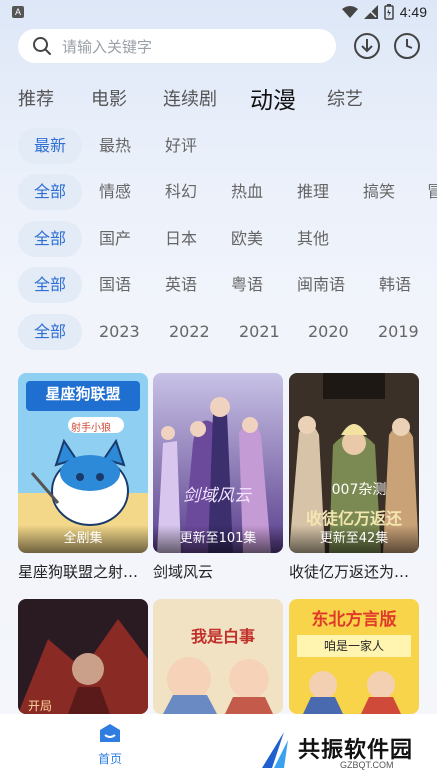 The height and width of the screenshot is (776, 437). I want to click on genre-chip: 冒, so click(432, 192).